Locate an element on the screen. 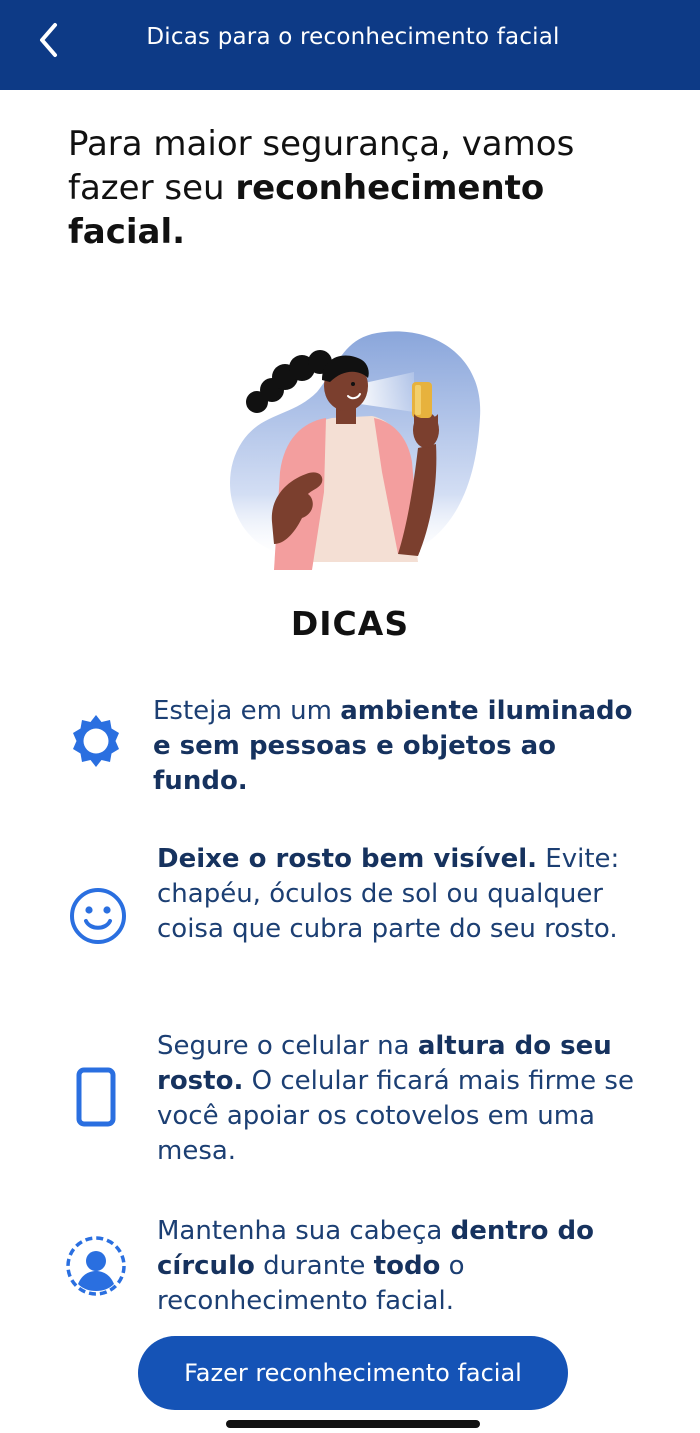  start-facial-recognition-button: Fazer reconhecimento facial is located at coordinates (353, 1373).